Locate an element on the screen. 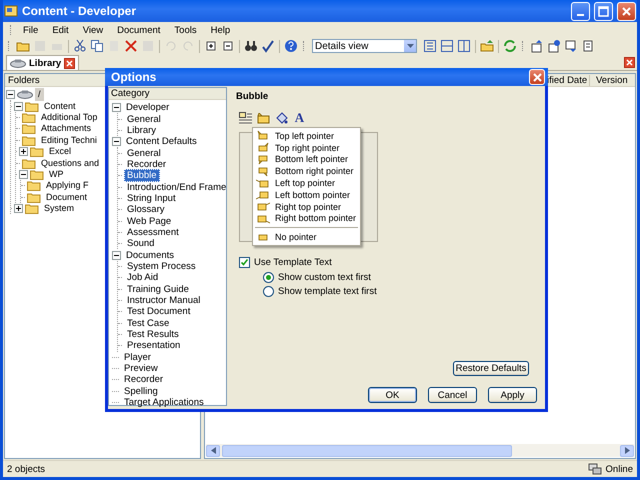 Image resolution: width=640 pixels, height=480 pixels. dialog-button: Cancel is located at coordinates (452, 395).